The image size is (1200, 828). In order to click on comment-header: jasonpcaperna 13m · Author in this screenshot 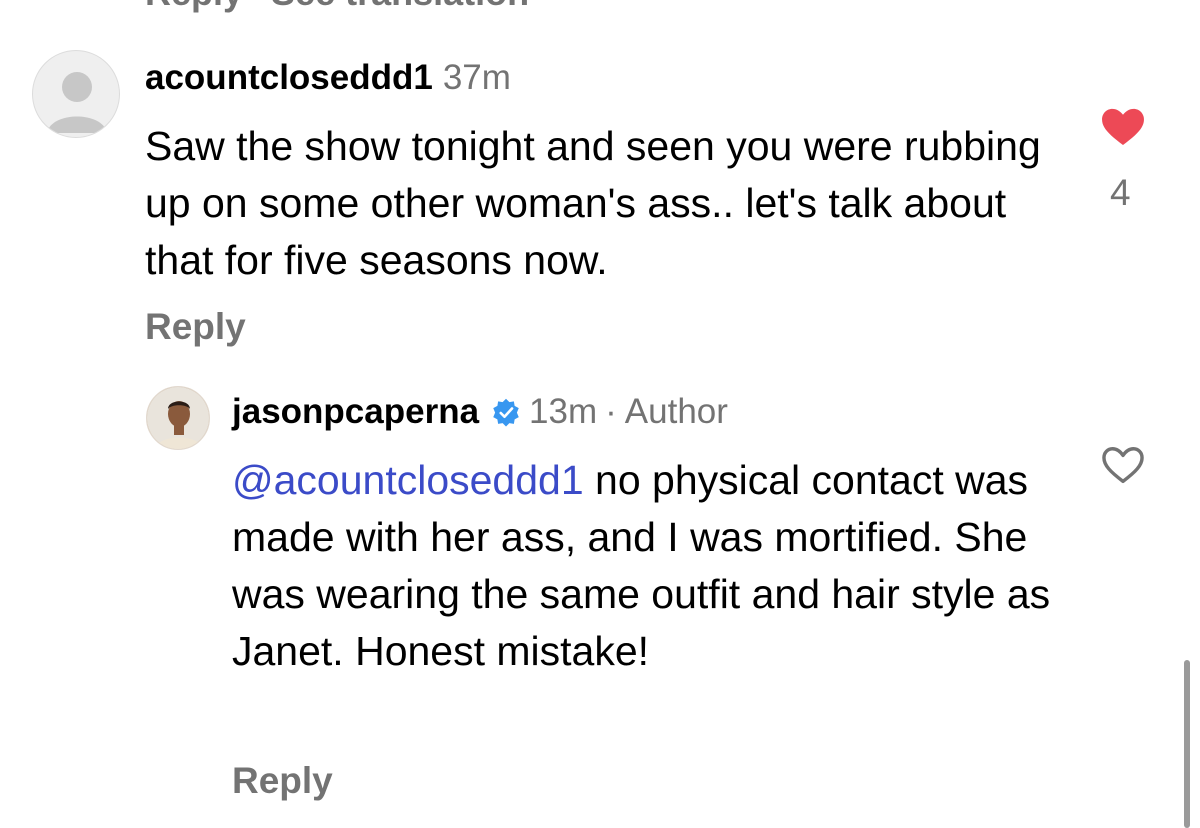, I will do `click(480, 412)`.